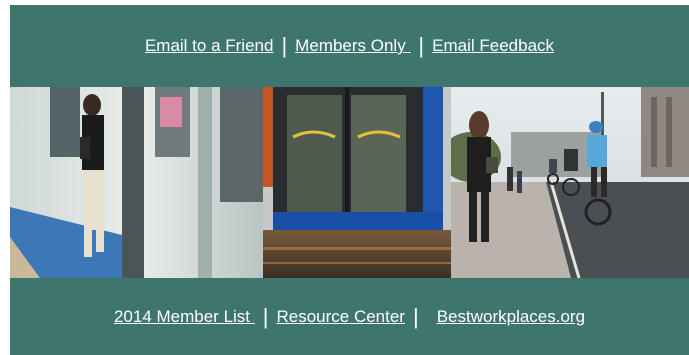  Describe the element at coordinates (511, 317) in the screenshot. I see `bestworkplaces-link: Bestworkplaces.org` at that location.